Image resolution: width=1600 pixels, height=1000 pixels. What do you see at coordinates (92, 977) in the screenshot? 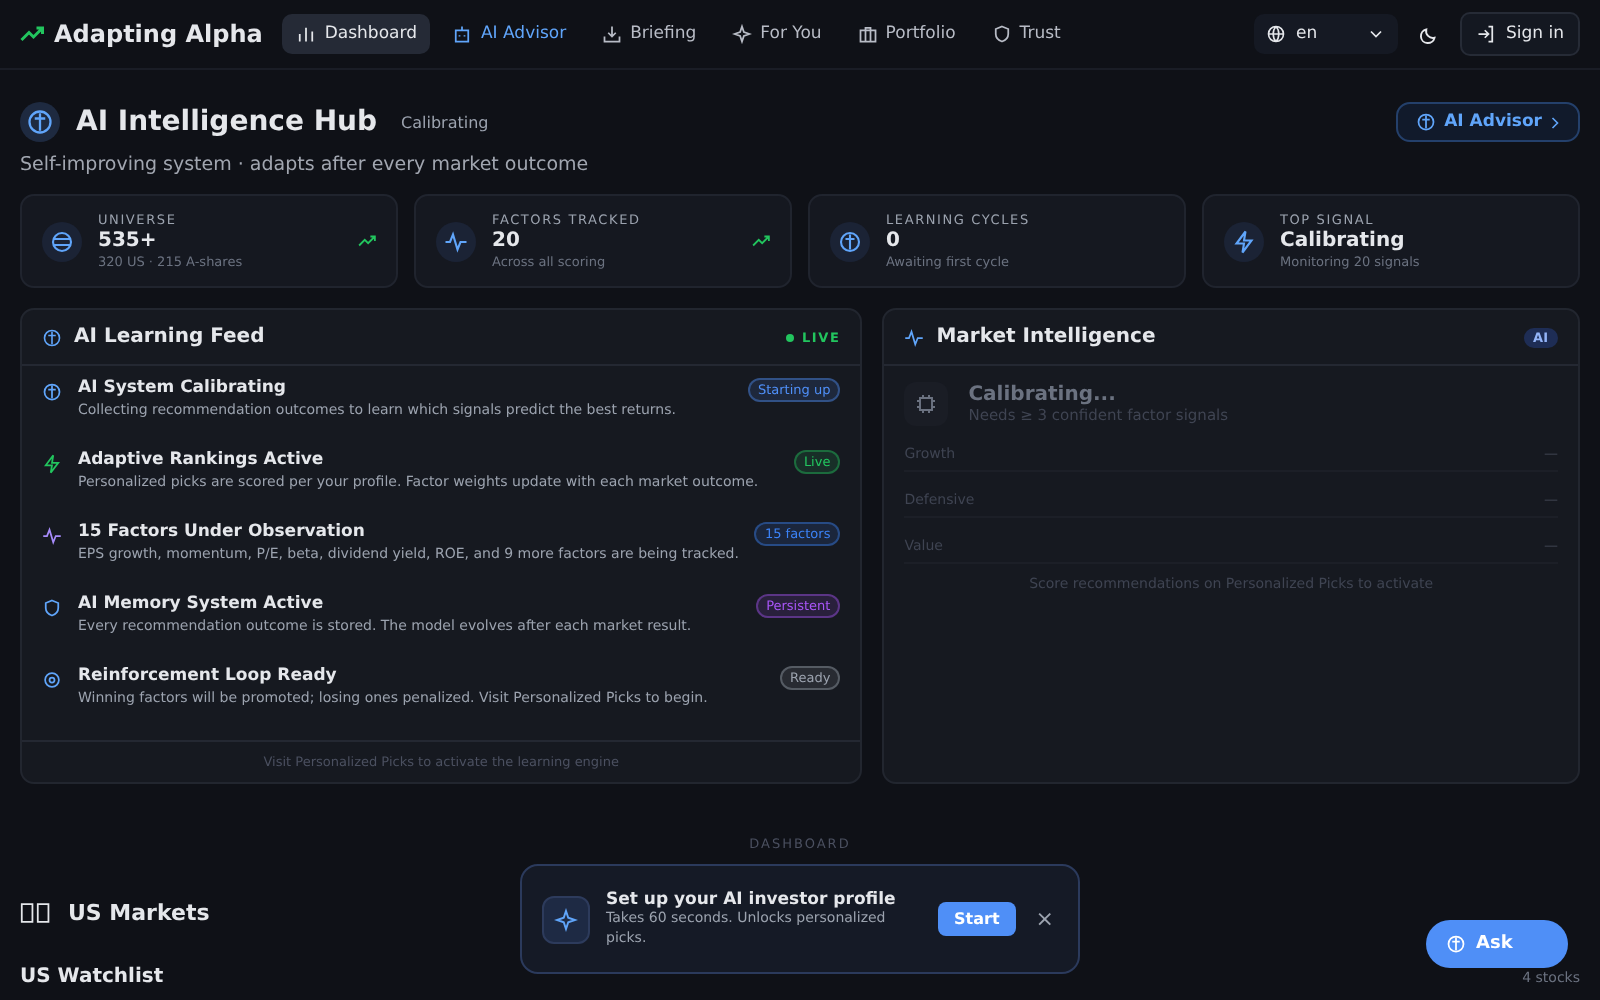
I see `watchlist-title: US Watchlist` at bounding box center [92, 977].